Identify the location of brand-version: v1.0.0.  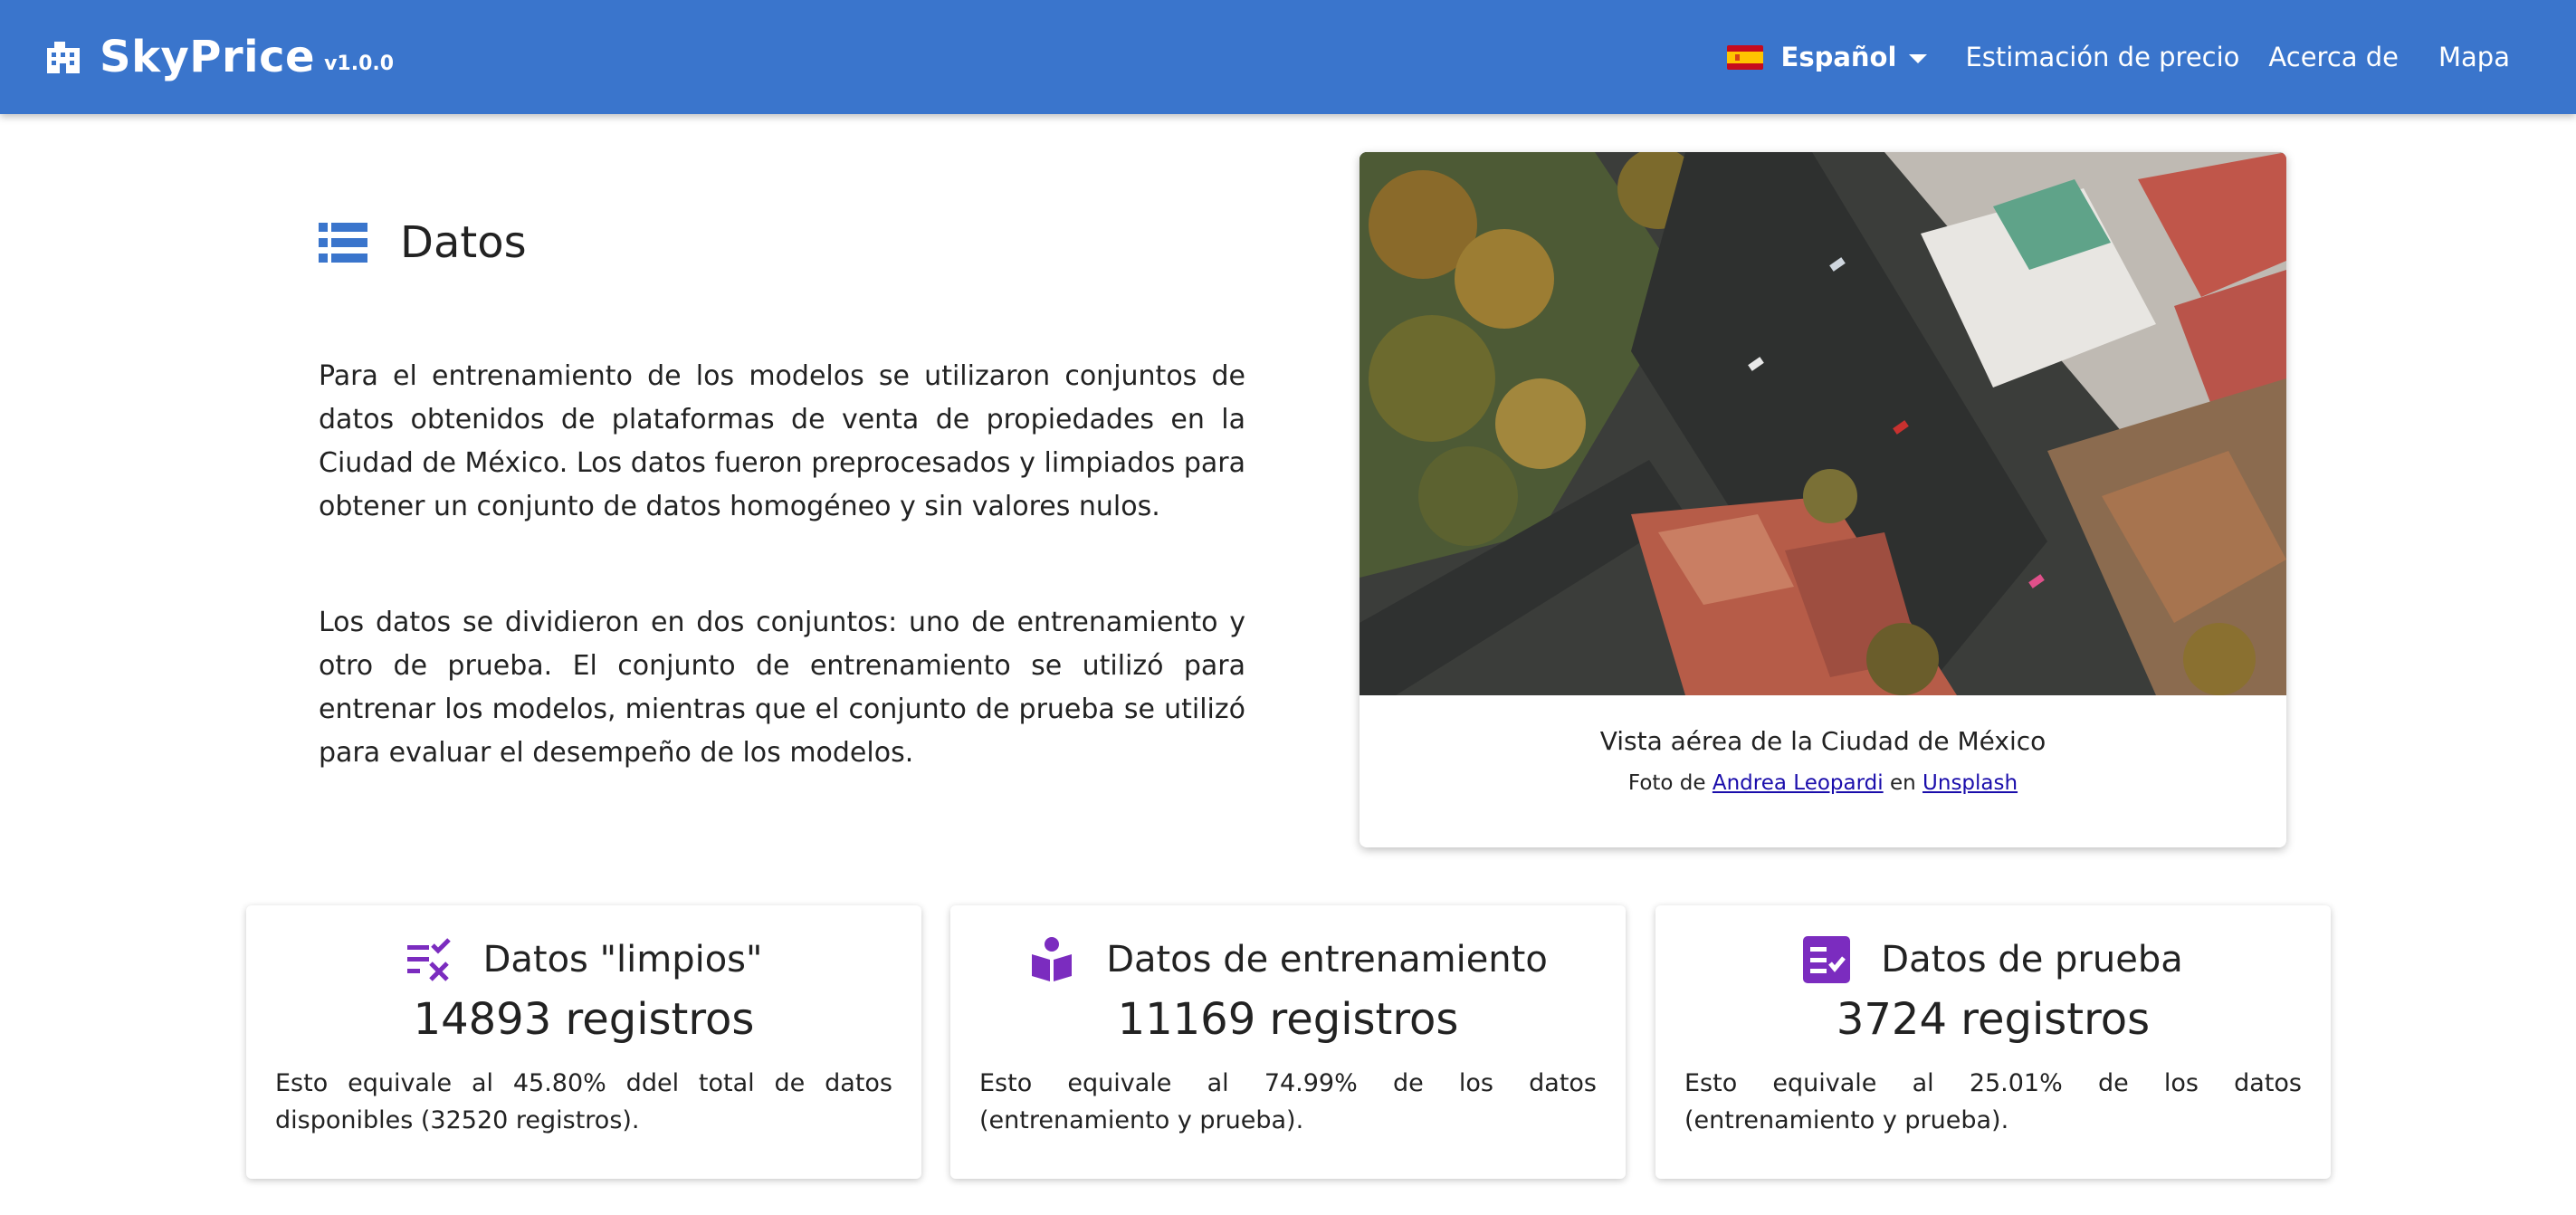
(359, 64).